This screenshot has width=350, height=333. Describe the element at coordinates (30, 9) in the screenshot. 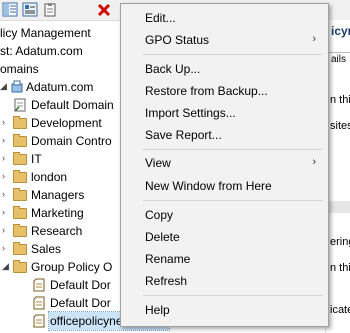

I see `properties-icon` at that location.